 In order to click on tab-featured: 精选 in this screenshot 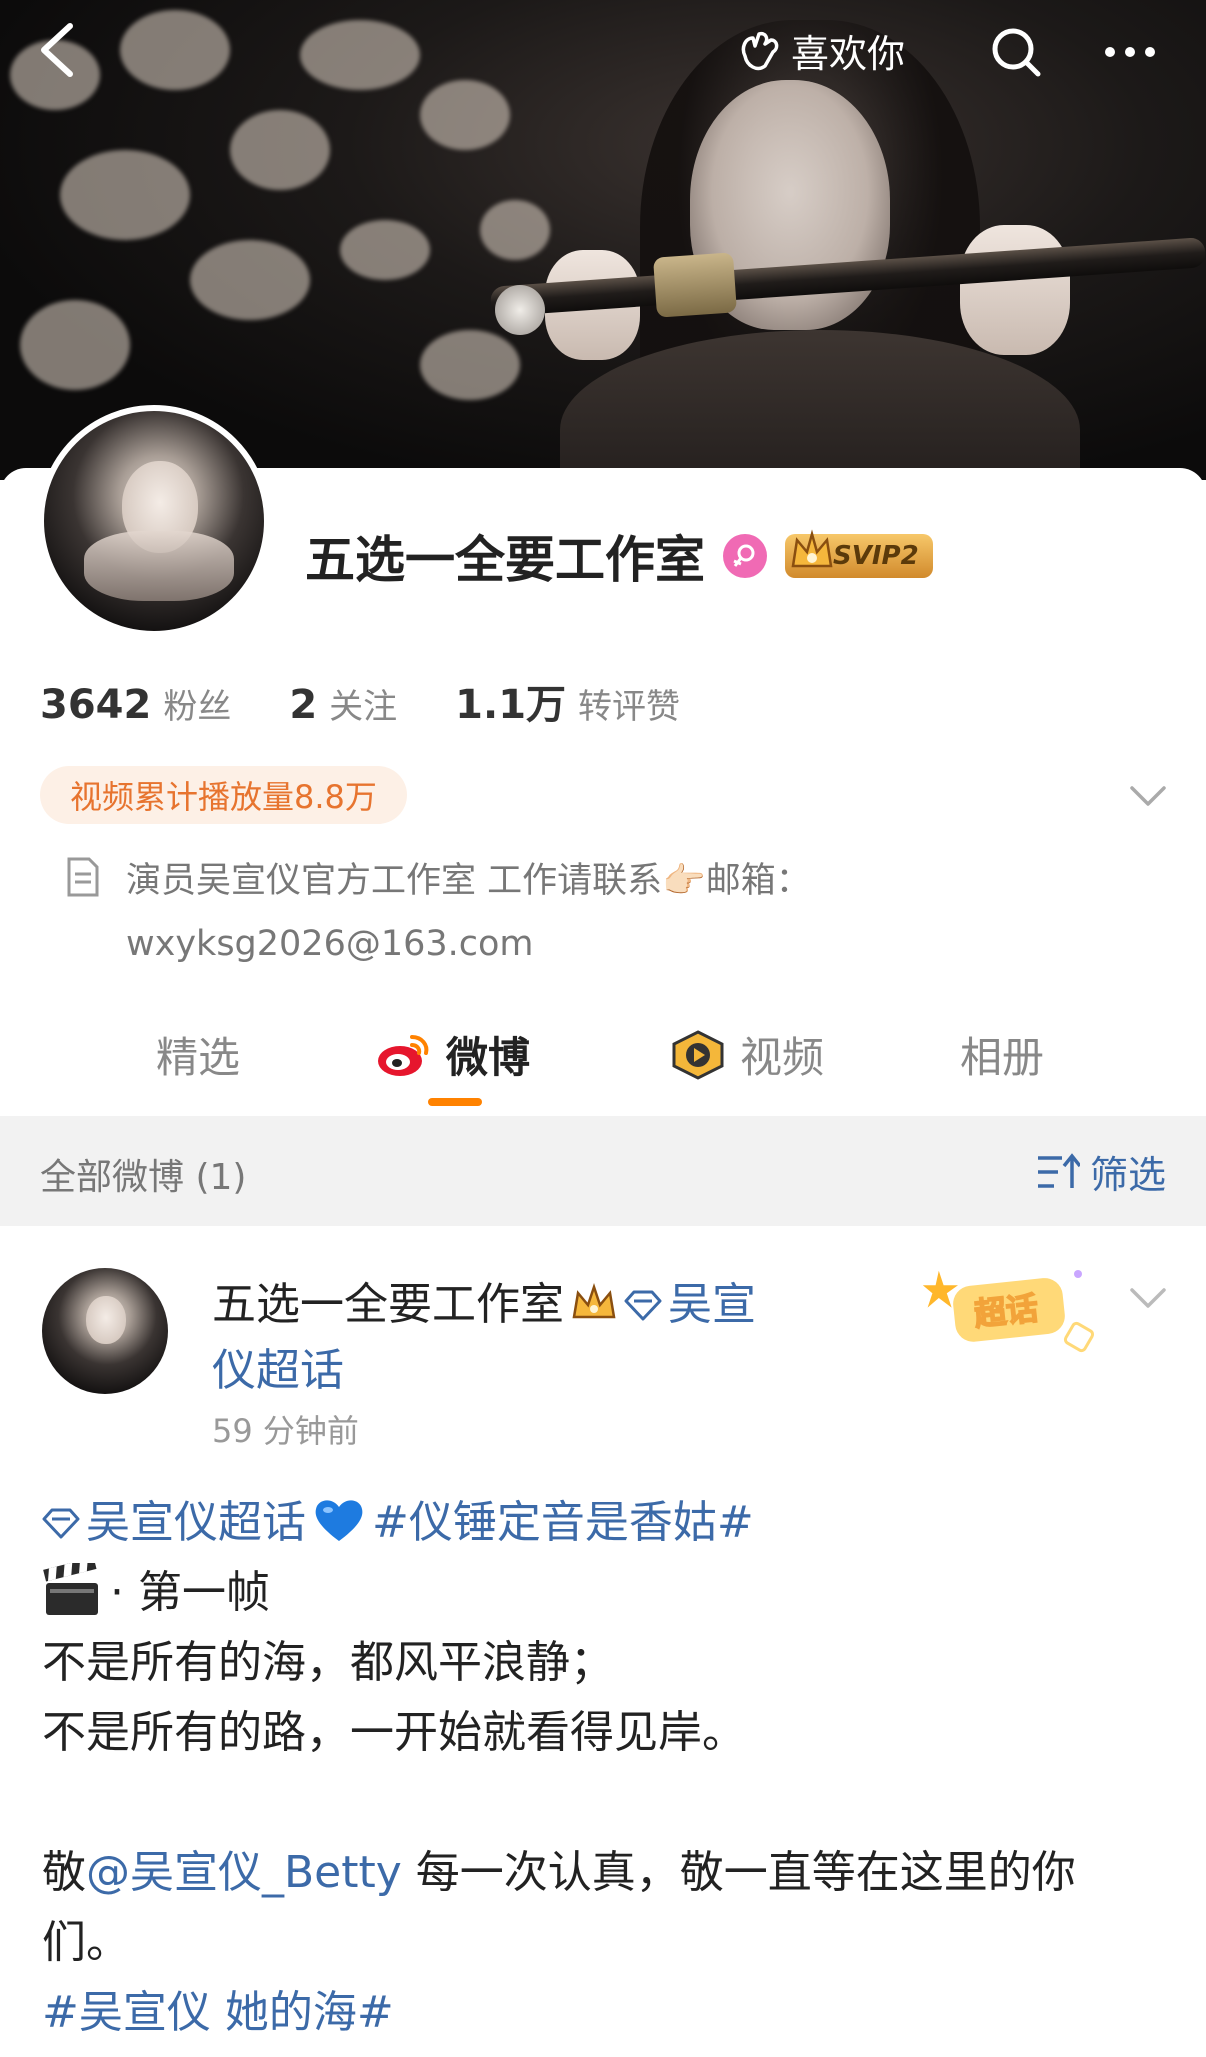, I will do `click(198, 1054)`.